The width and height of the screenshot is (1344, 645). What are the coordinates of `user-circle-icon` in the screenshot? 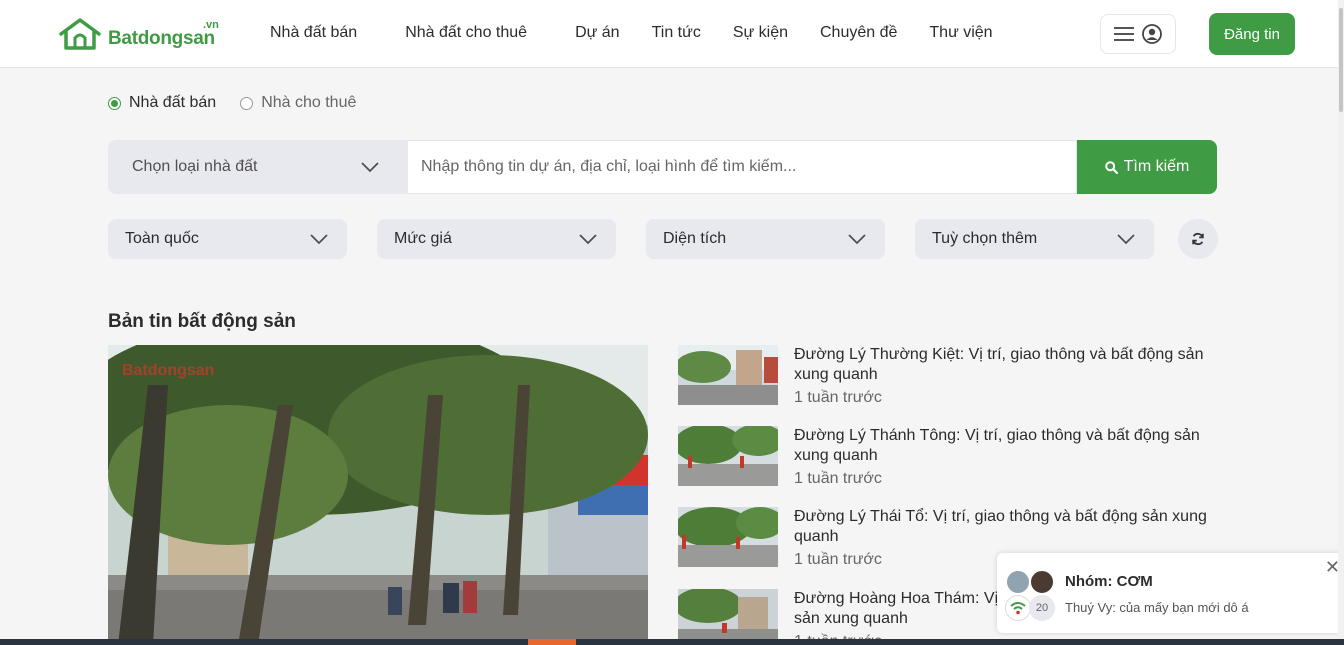 It's located at (1152, 34).